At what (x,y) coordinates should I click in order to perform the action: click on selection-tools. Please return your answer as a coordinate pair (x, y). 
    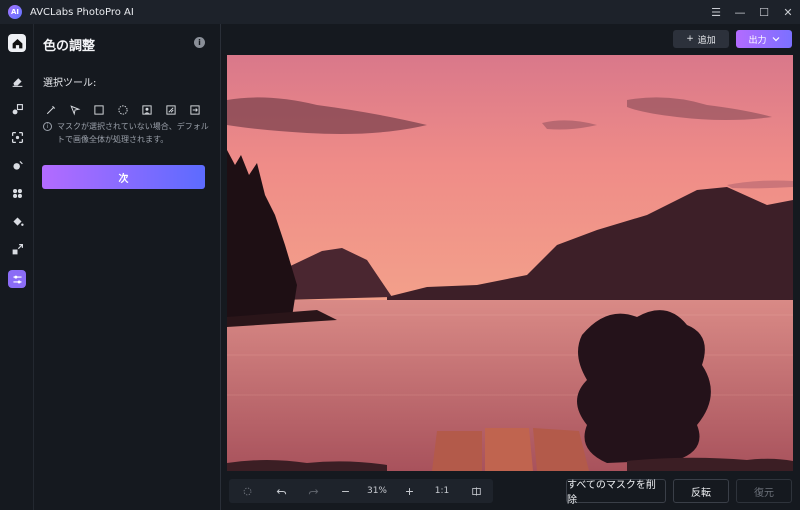
    Looking at the image, I should click on (123, 110).